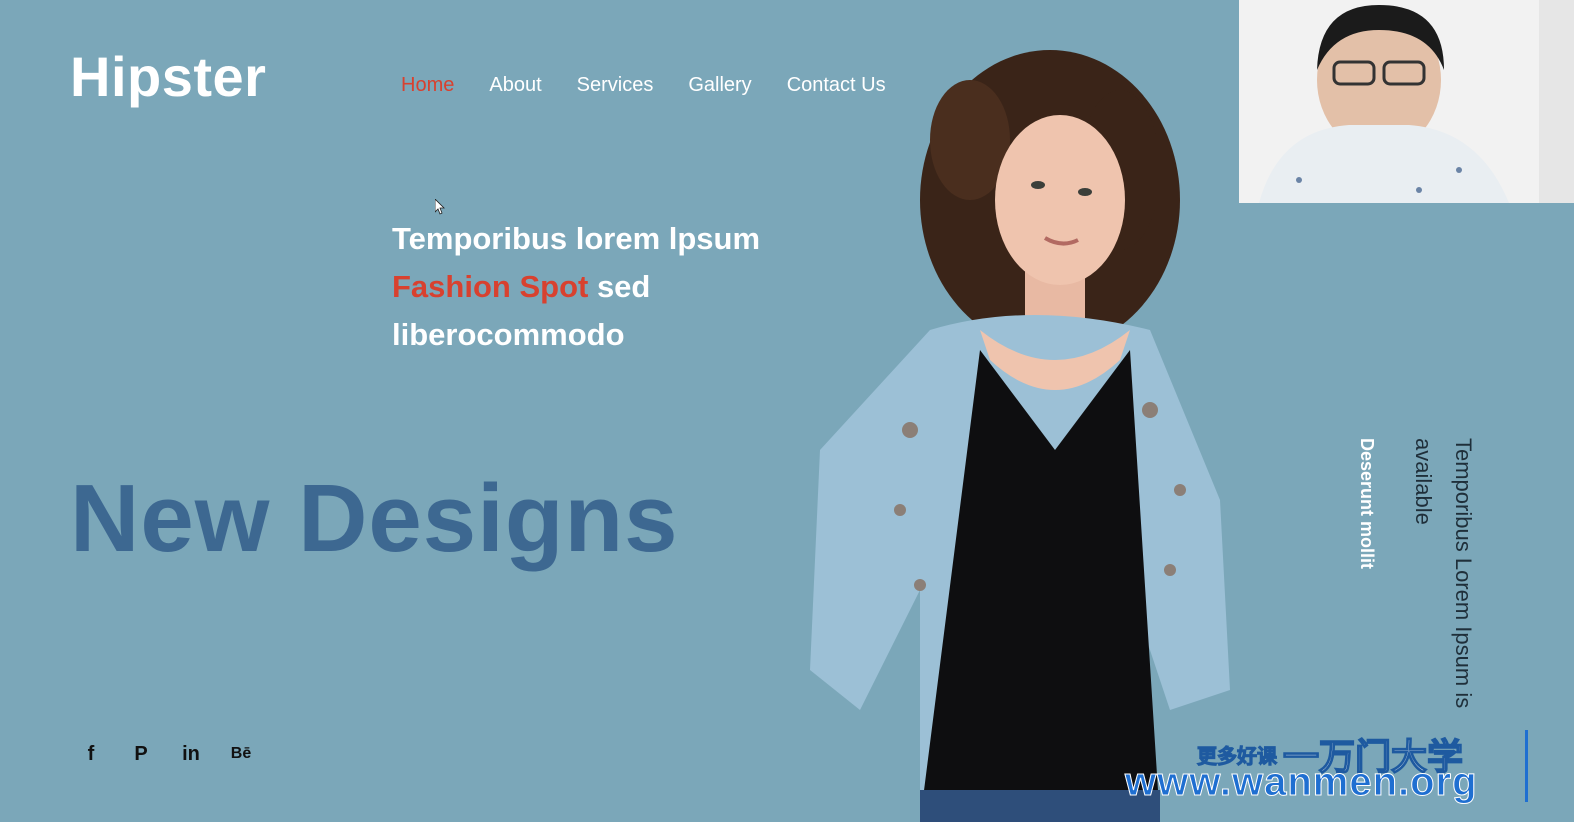  I want to click on nav-about: About, so click(515, 85).